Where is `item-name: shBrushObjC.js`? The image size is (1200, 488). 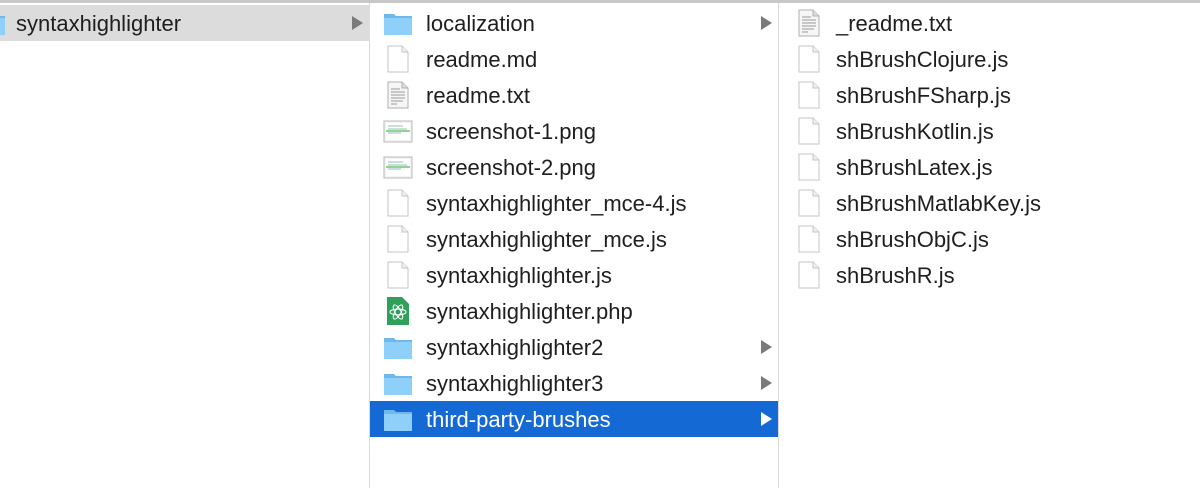 item-name: shBrushObjC.js is located at coordinates (912, 239).